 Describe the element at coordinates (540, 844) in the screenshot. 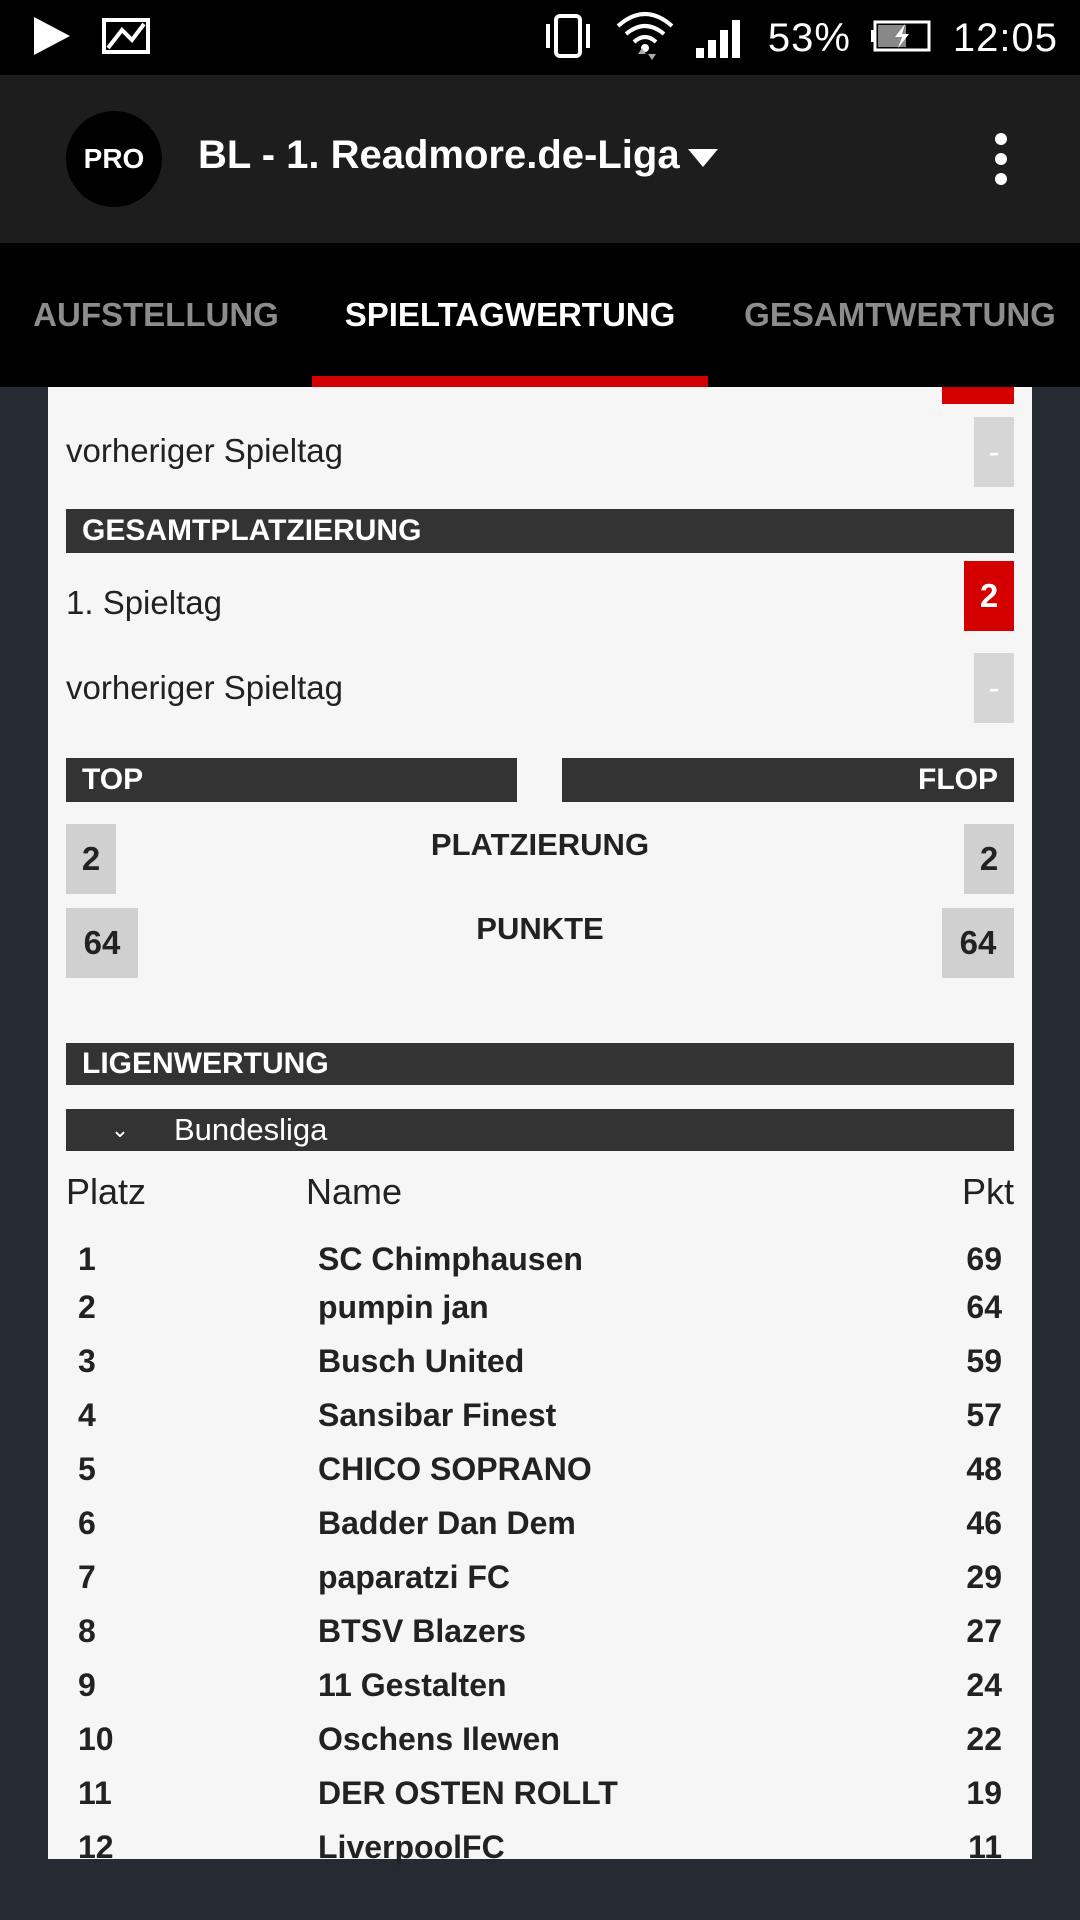

I see `platzierung-label: PLATZIERUNG` at that location.